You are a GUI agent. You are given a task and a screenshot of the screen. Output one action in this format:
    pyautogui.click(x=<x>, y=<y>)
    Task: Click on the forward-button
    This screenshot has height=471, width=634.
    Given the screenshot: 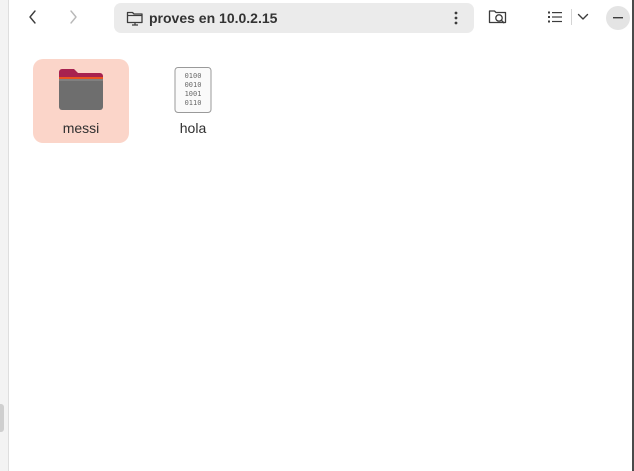 What is the action you would take?
    pyautogui.click(x=73, y=17)
    